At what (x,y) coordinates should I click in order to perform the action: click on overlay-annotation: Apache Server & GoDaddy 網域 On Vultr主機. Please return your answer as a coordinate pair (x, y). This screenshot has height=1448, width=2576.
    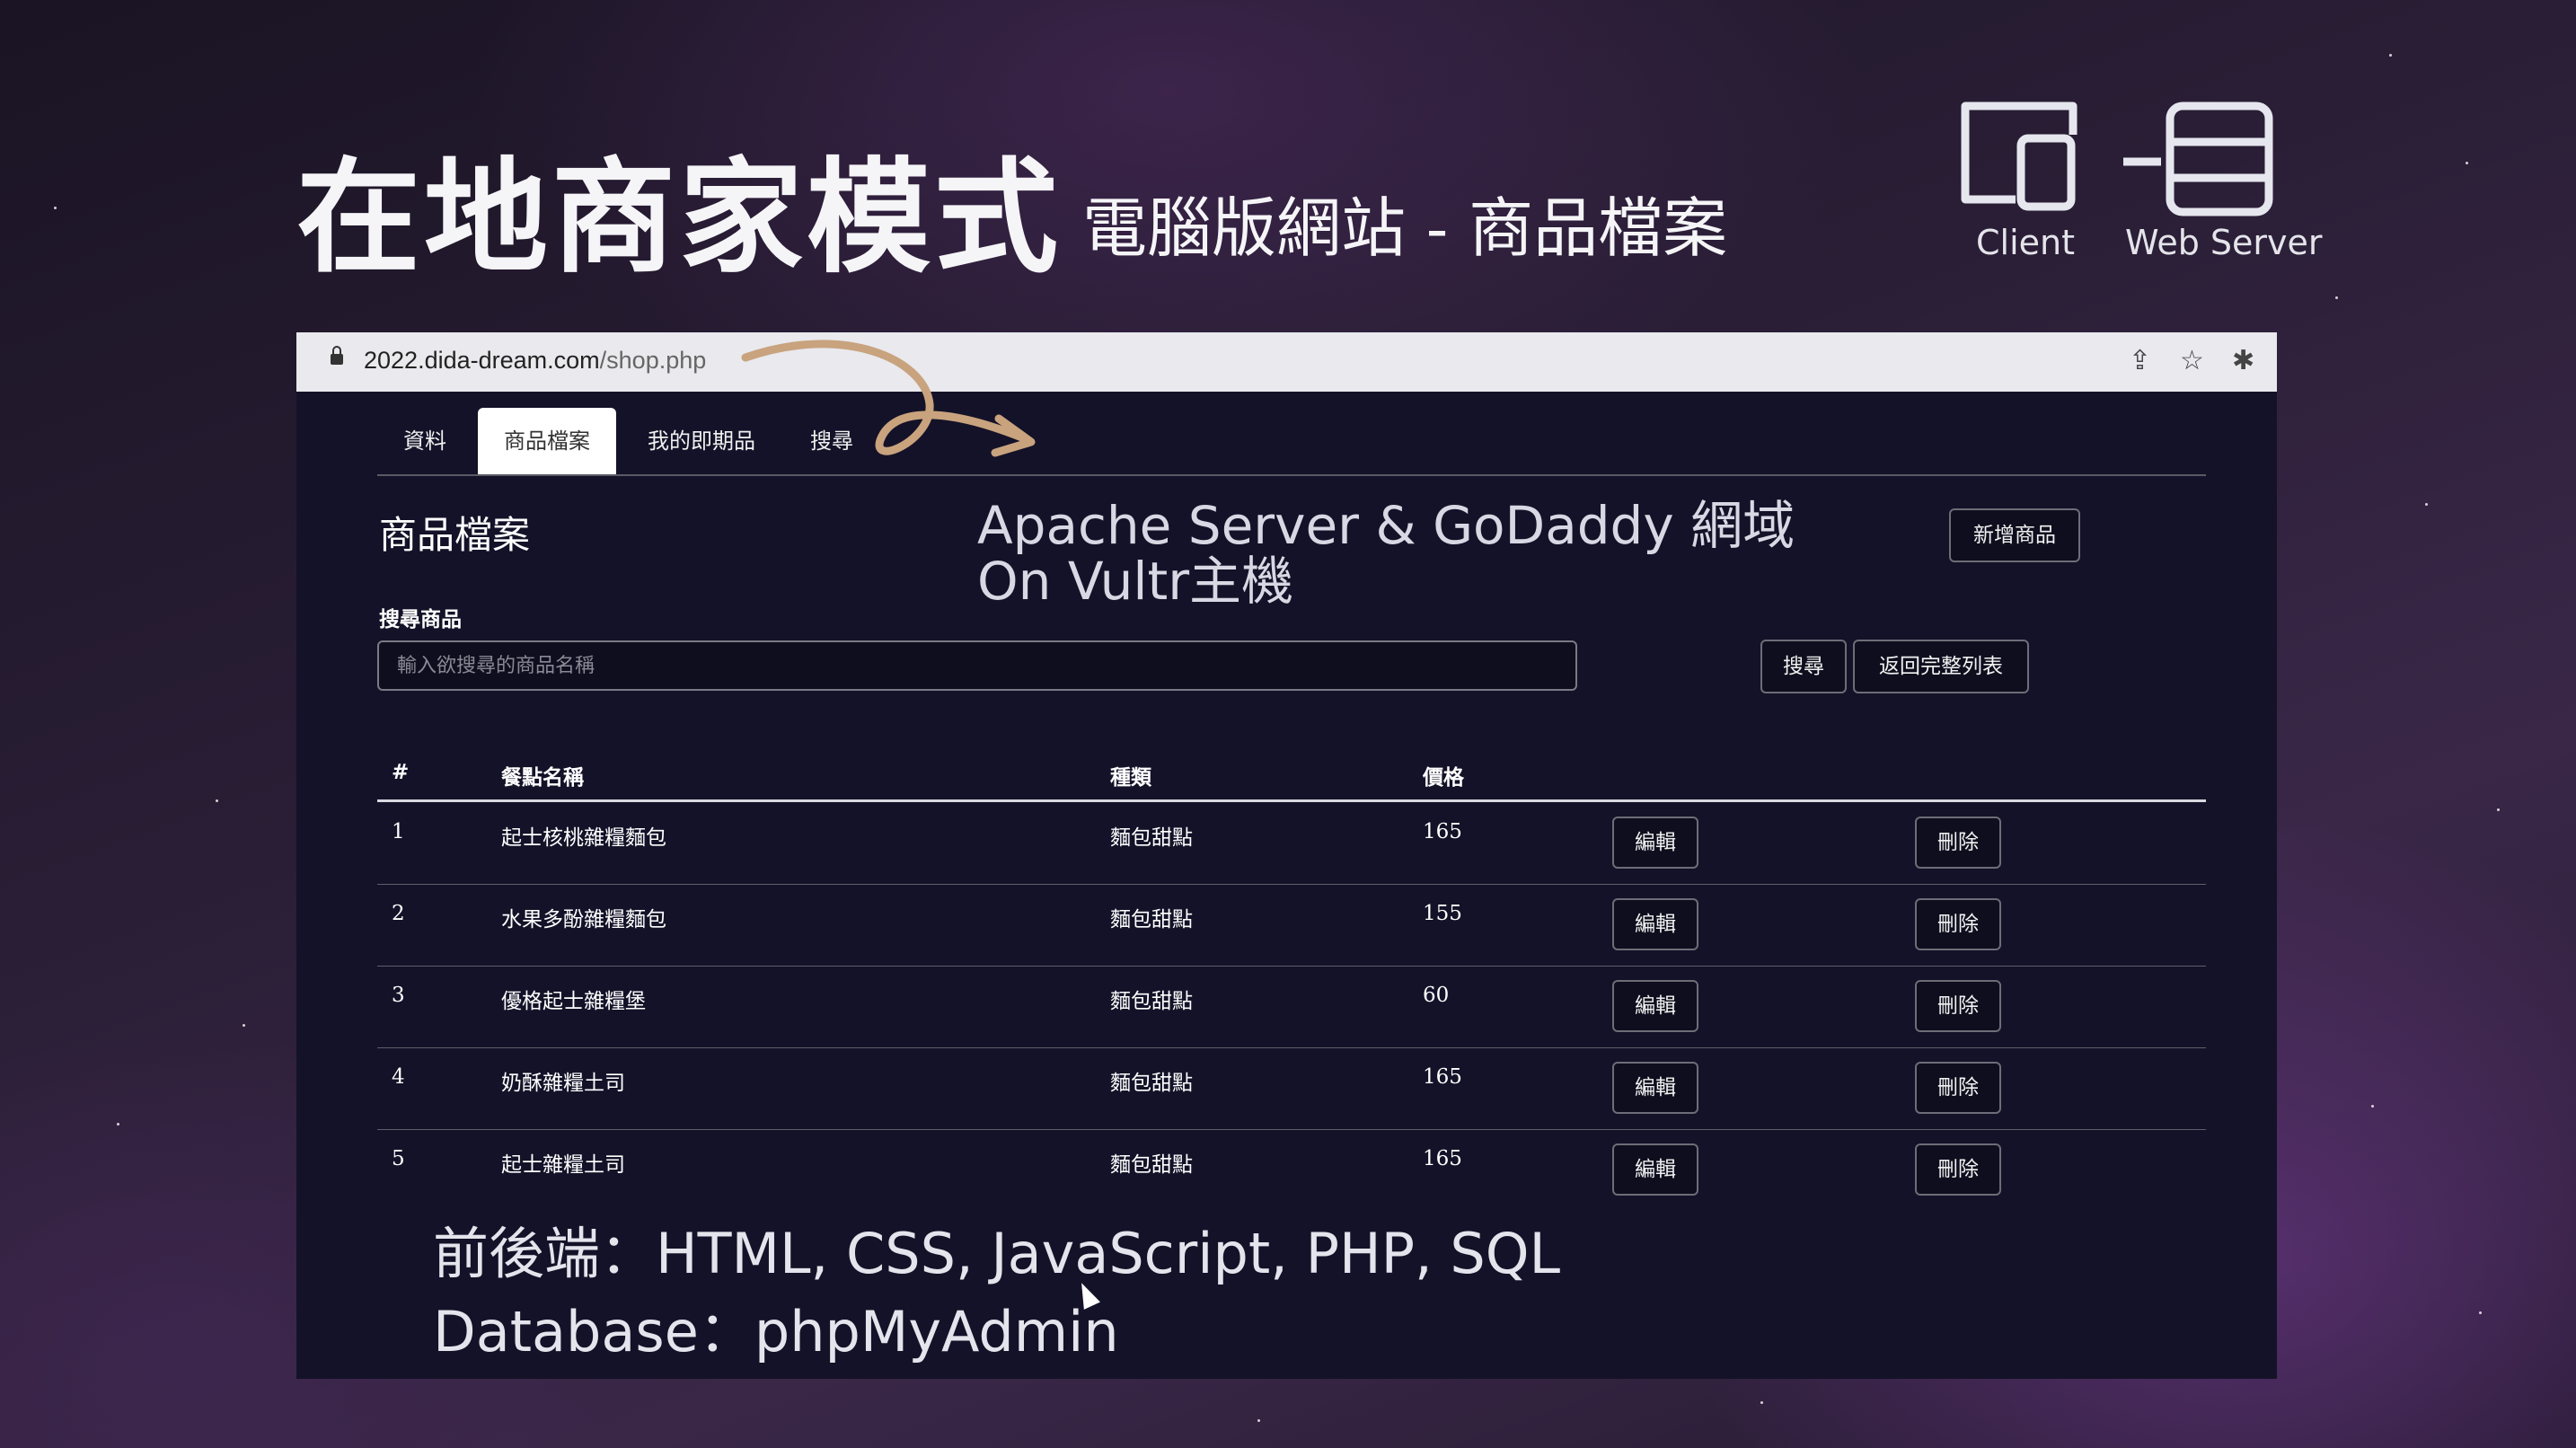
    Looking at the image, I should click on (1386, 554).